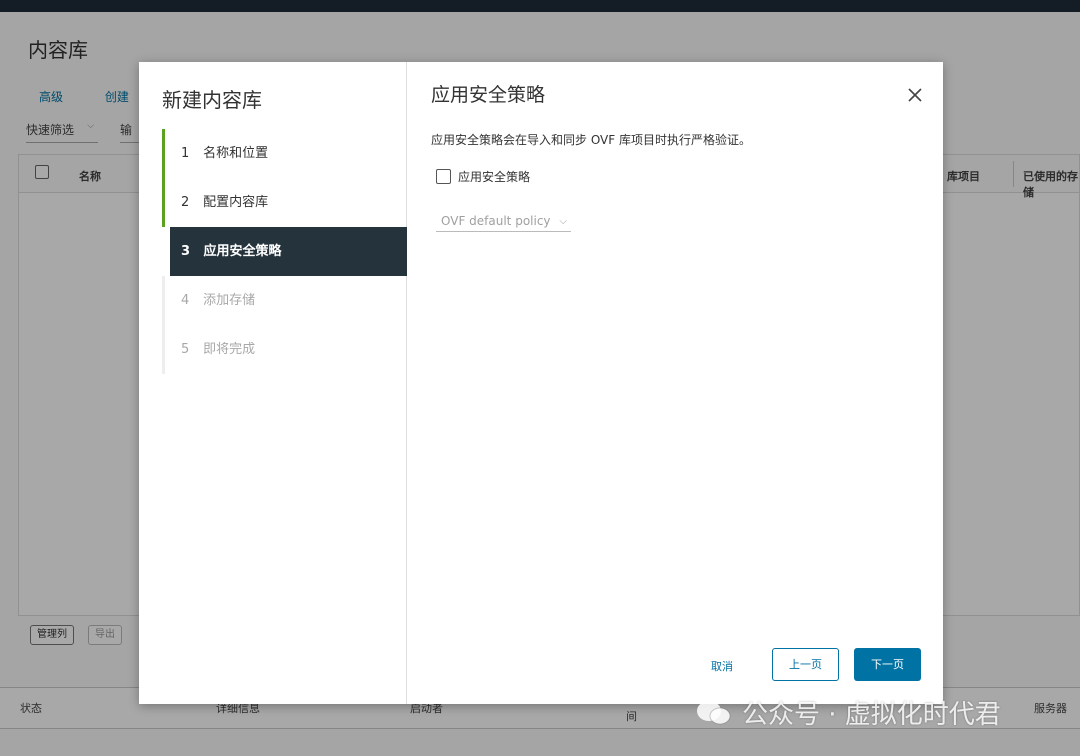 This screenshot has height=756, width=1080. What do you see at coordinates (185, 202) in the screenshot?
I see `step-number: 2` at bounding box center [185, 202].